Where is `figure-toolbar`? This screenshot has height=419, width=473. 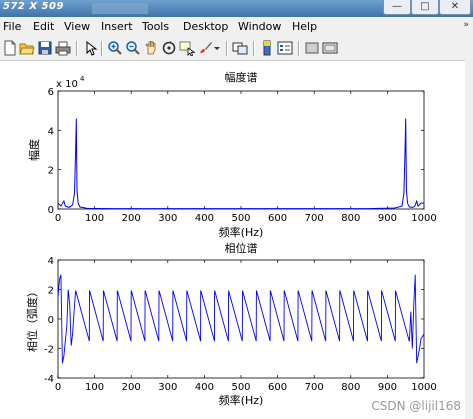 figure-toolbar is located at coordinates (236, 49).